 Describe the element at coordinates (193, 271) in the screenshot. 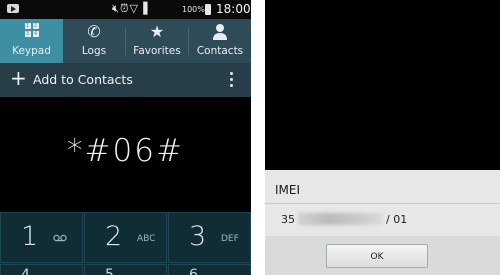

I see `key-digit: 6` at that location.